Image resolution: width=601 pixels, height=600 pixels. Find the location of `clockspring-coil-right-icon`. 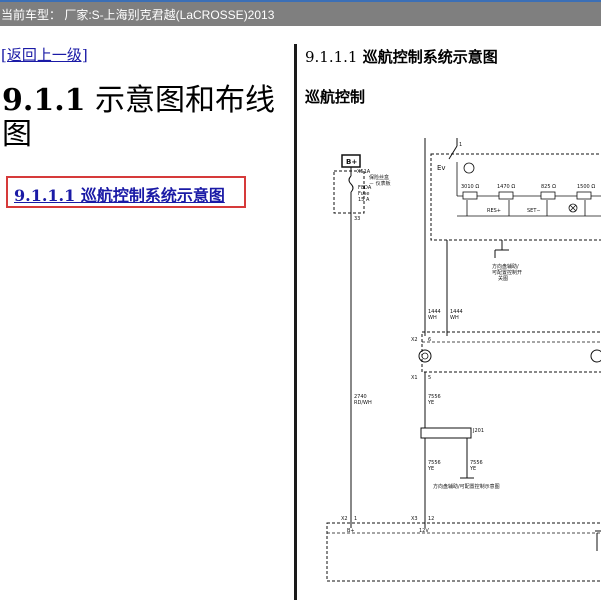

clockspring-coil-right-icon is located at coordinates (595, 356).